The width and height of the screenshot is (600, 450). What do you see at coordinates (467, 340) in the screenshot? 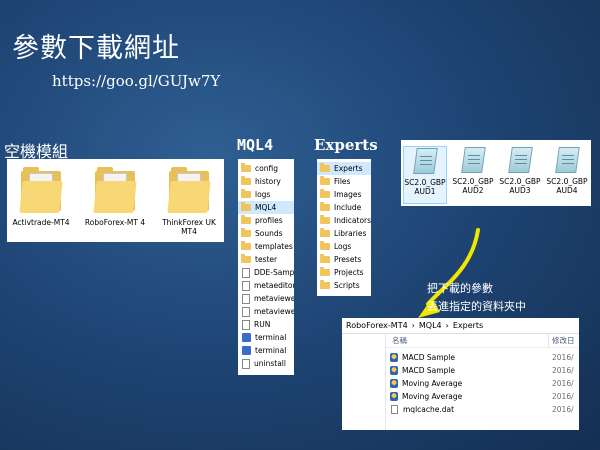
I see `name-column-header: 名稱` at bounding box center [467, 340].